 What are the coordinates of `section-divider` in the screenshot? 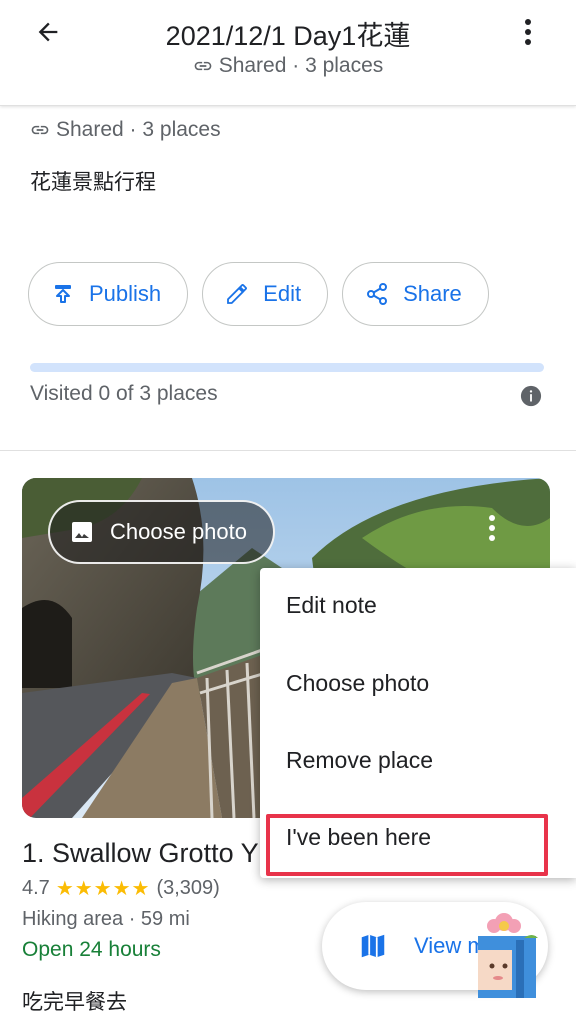 It's located at (288, 450).